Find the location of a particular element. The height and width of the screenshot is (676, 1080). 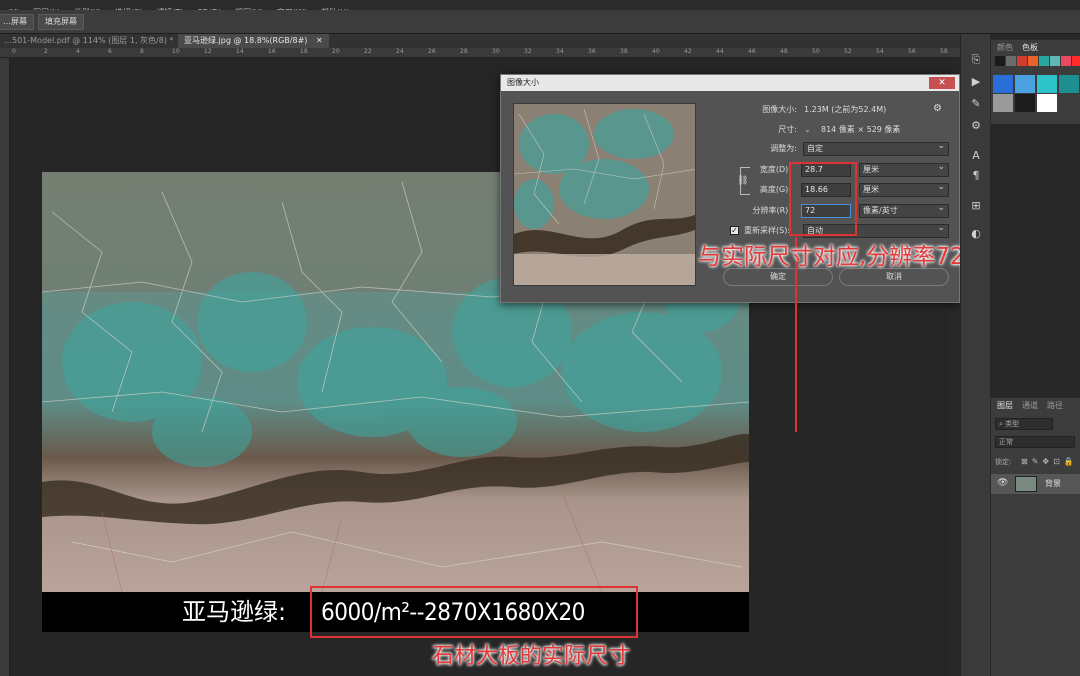

ruler-tick-label: 6 is located at coordinates (110, 51).